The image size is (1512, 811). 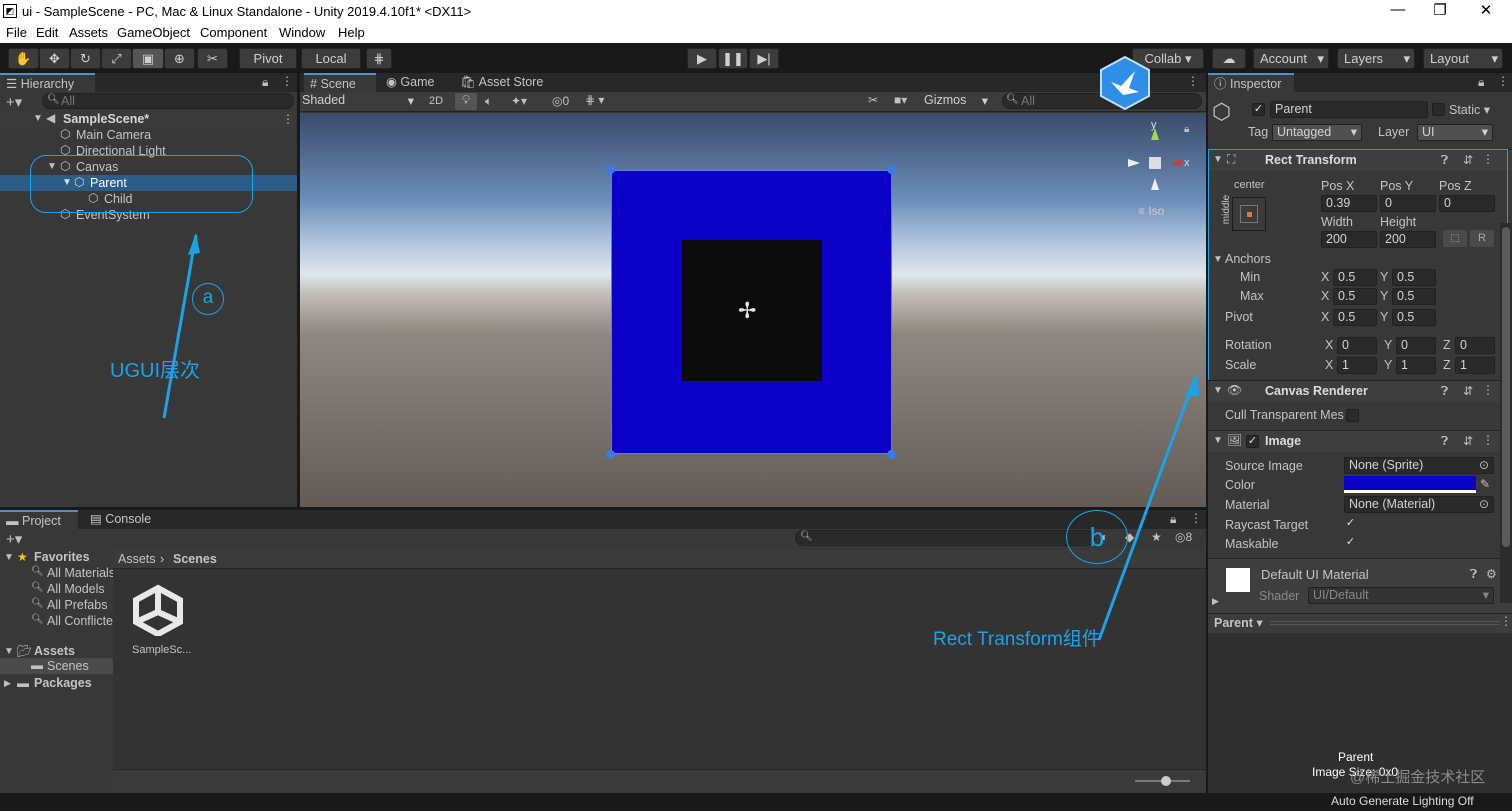 What do you see at coordinates (54, 651) in the screenshot?
I see `assets-folder: Assets` at bounding box center [54, 651].